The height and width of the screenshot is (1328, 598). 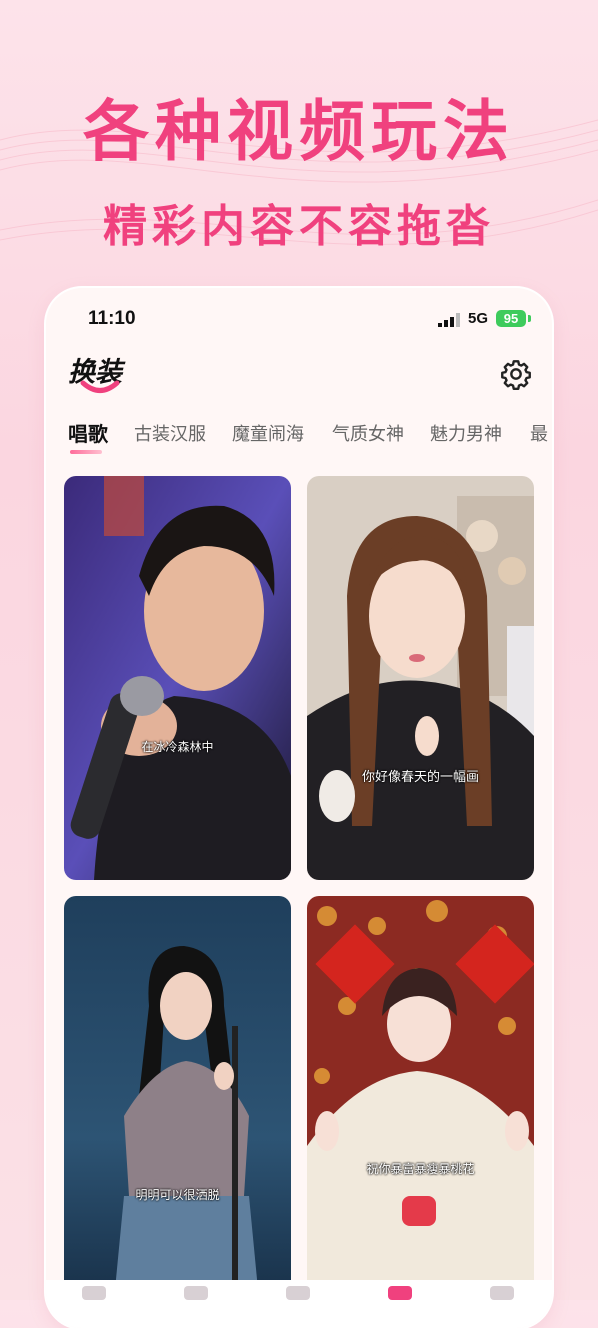 I want to click on tab-handsome-men: 魅力男神, so click(x=466, y=433).